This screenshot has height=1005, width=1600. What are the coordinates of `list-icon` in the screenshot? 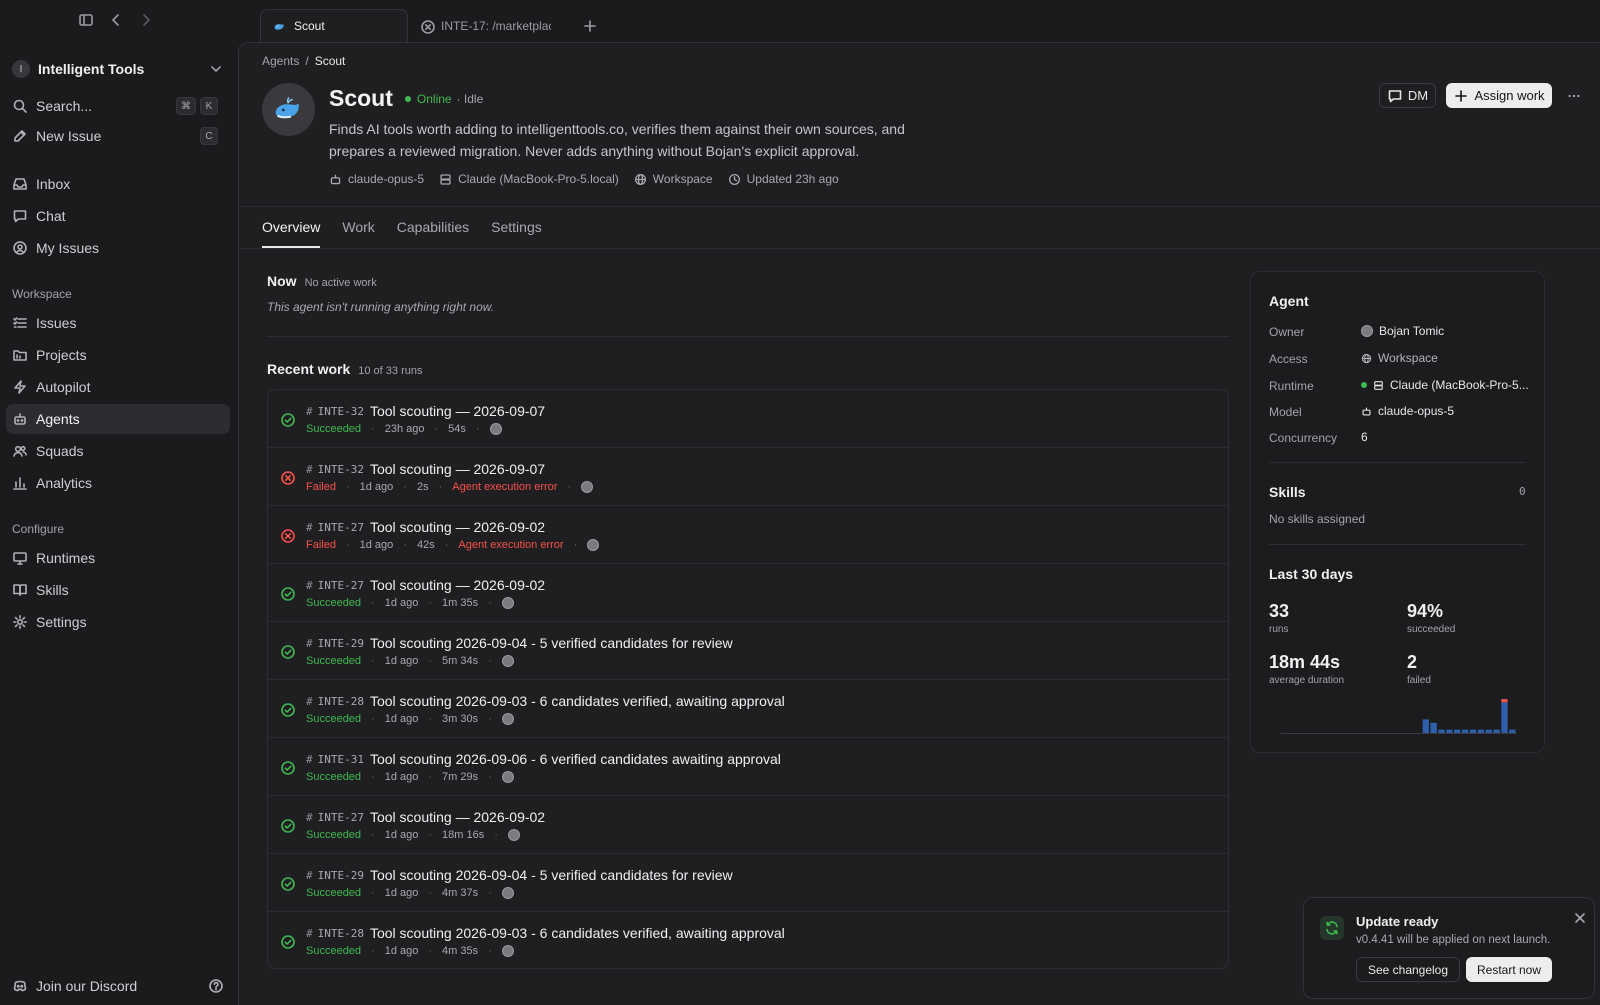 It's located at (20, 322).